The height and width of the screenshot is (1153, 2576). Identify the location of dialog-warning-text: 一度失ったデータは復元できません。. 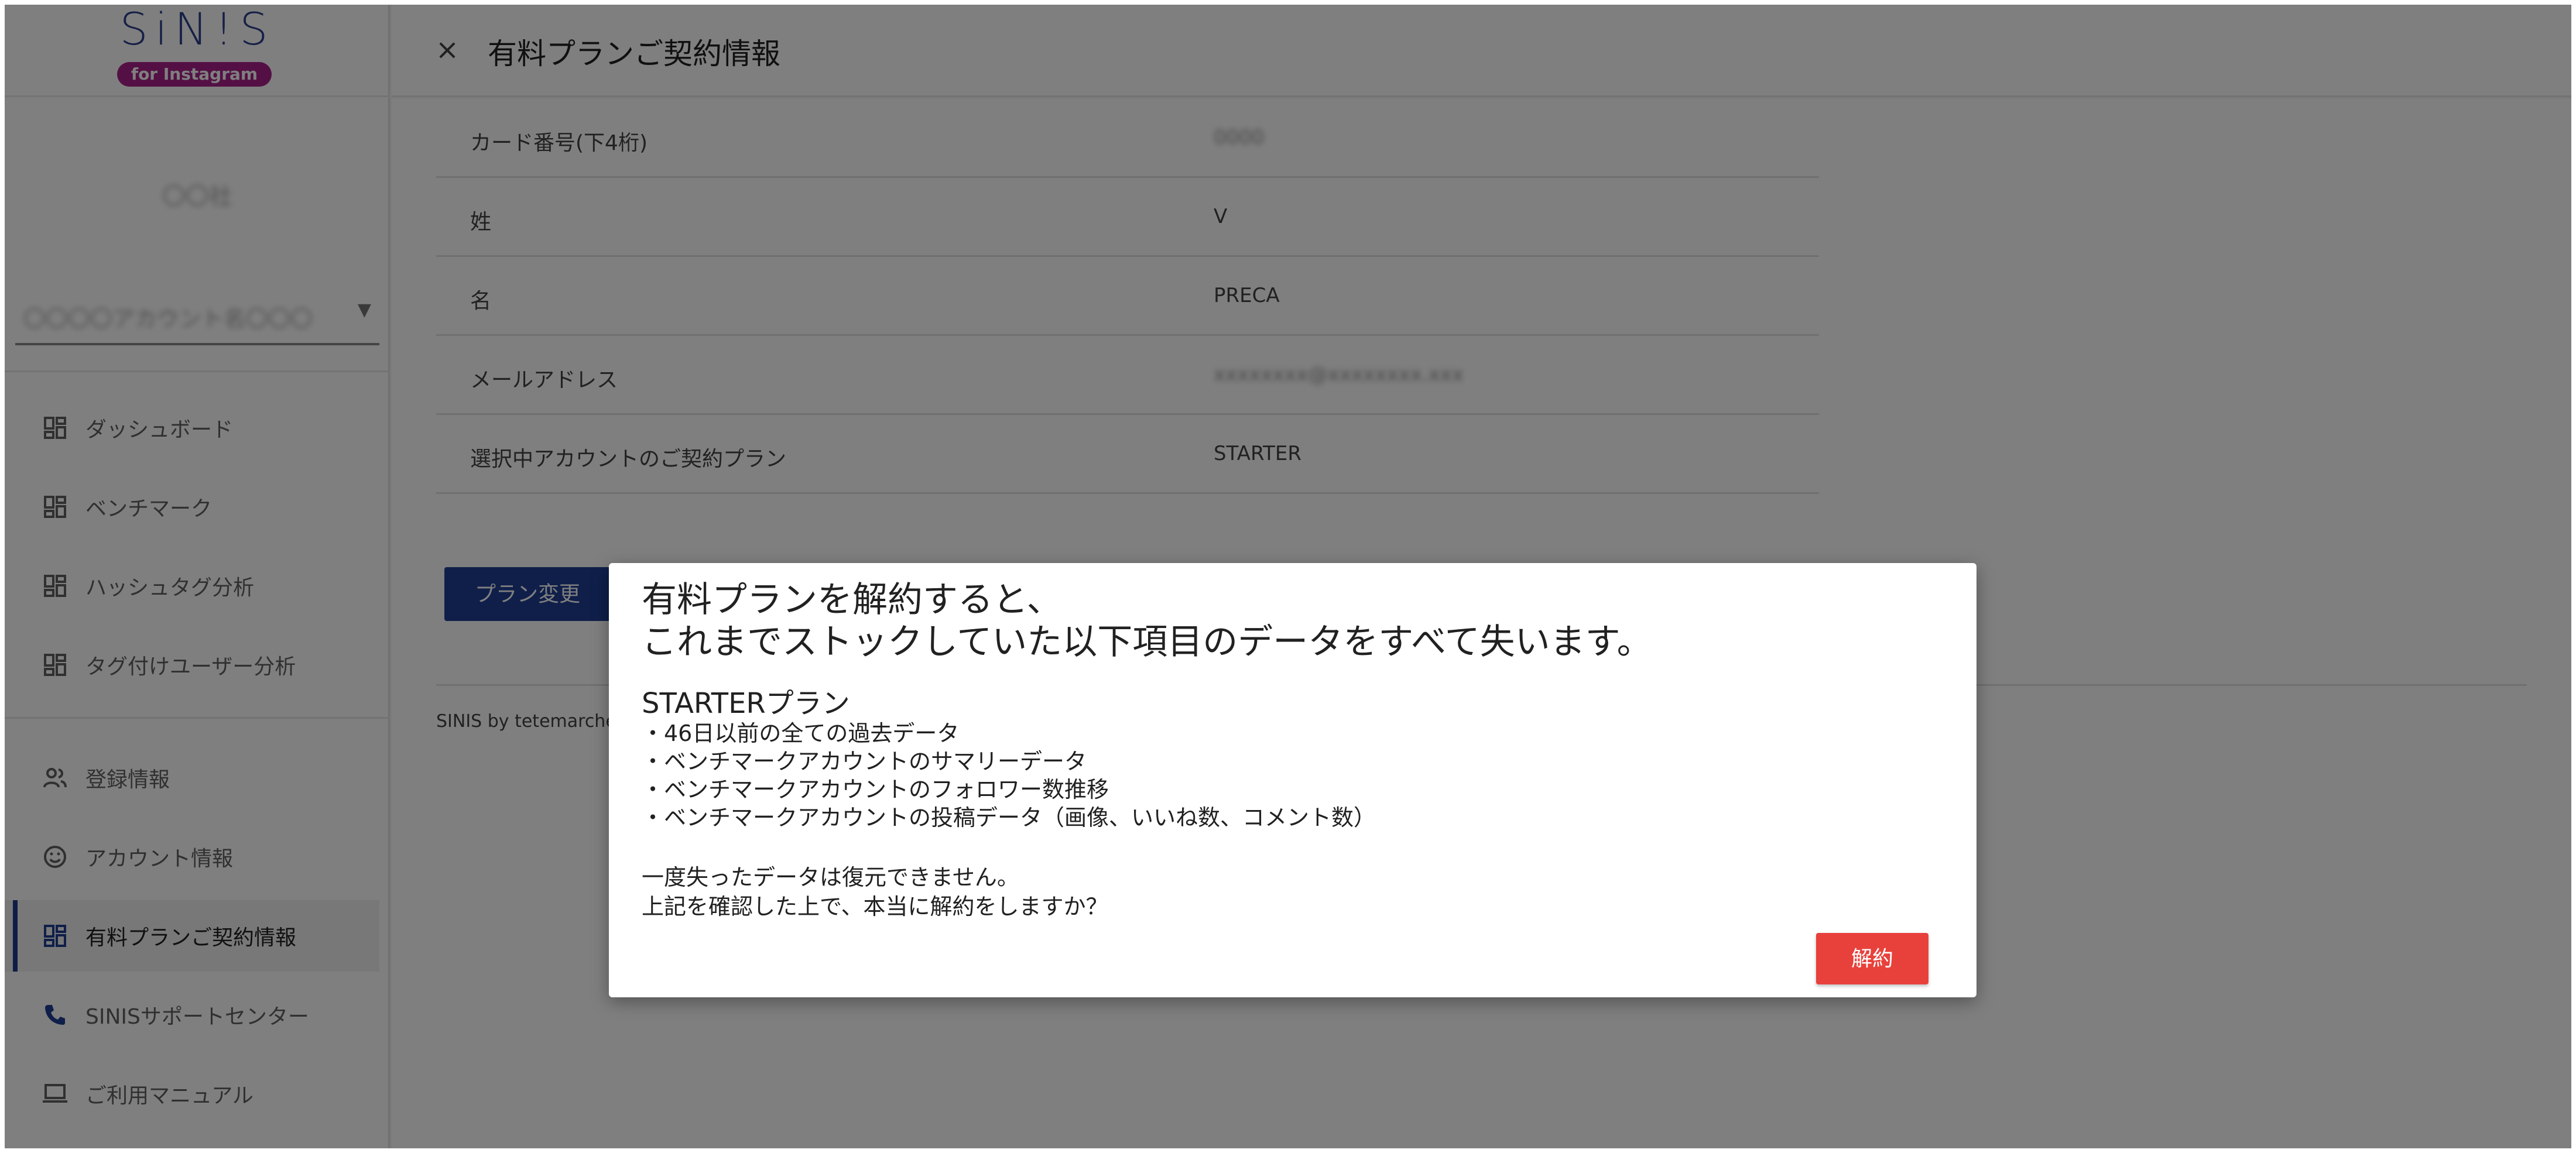
(830, 877).